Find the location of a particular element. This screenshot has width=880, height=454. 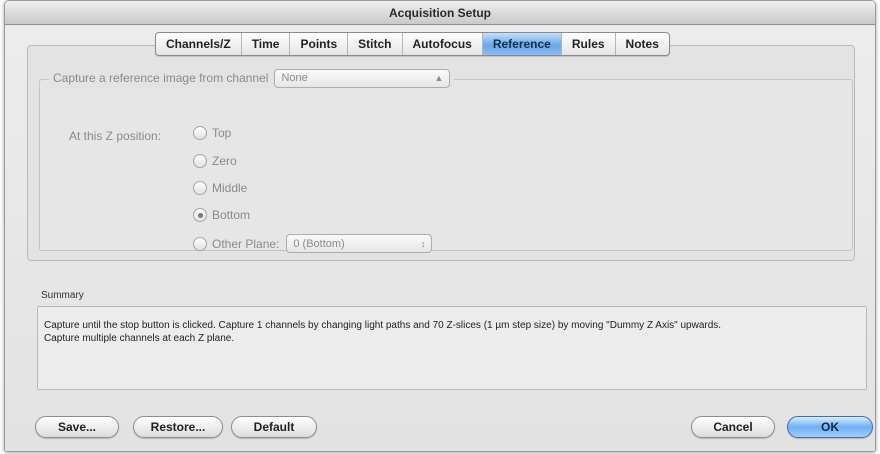

radio-bottom-label: Bottom is located at coordinates (231, 215).